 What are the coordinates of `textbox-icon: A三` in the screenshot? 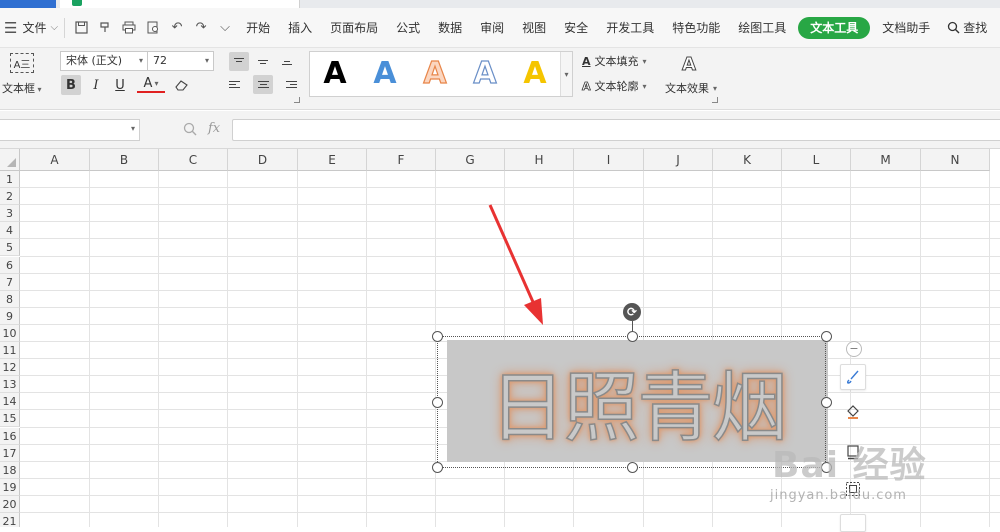 It's located at (22, 63).